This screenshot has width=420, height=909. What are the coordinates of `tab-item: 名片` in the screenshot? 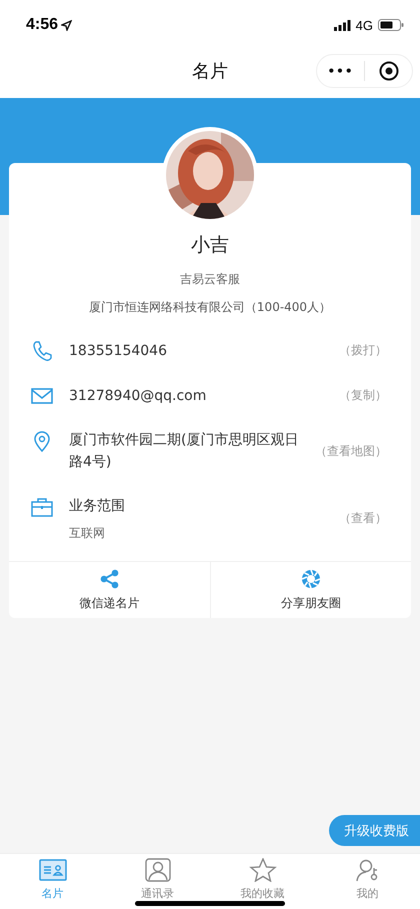 It's located at (52, 881).